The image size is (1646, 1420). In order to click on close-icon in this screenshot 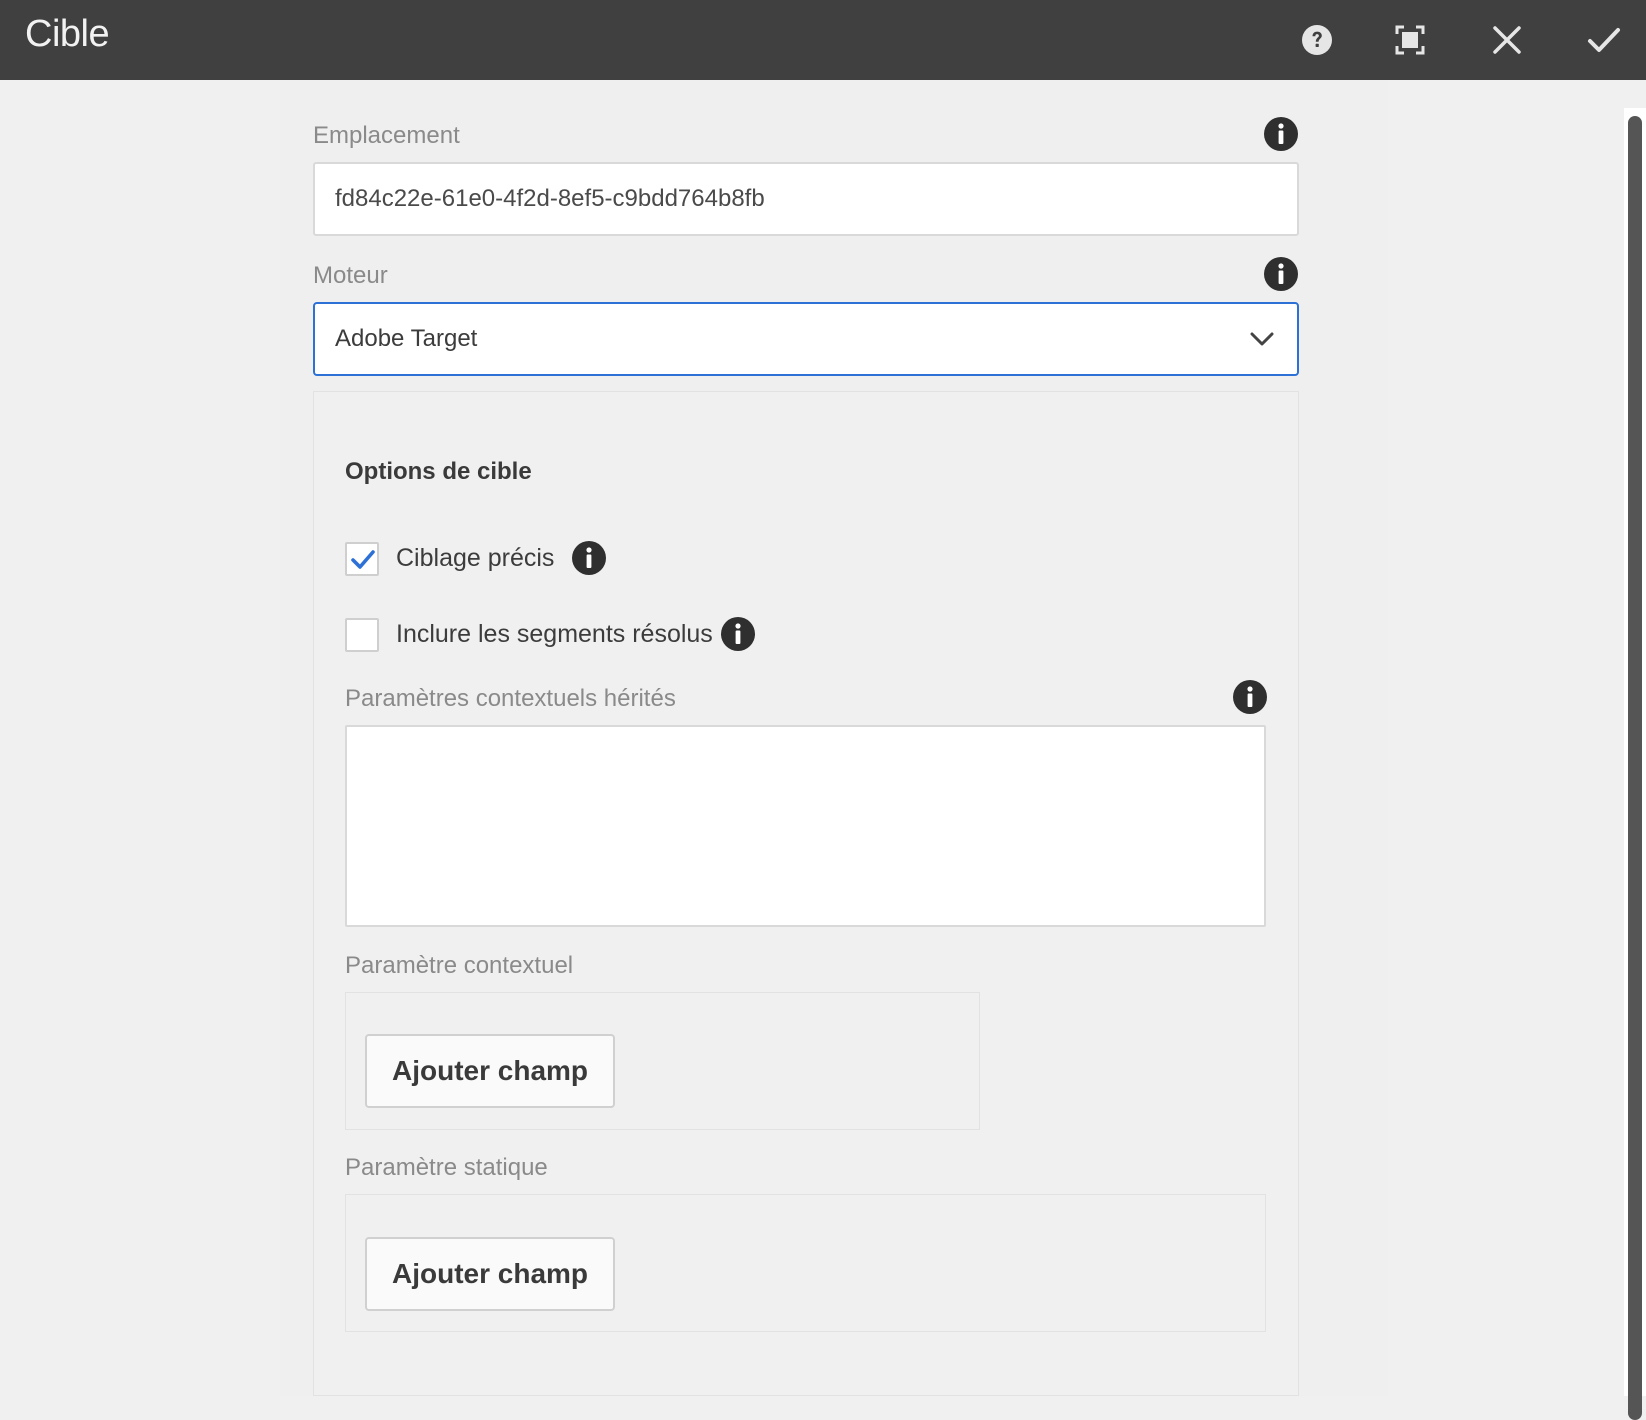, I will do `click(1507, 40)`.